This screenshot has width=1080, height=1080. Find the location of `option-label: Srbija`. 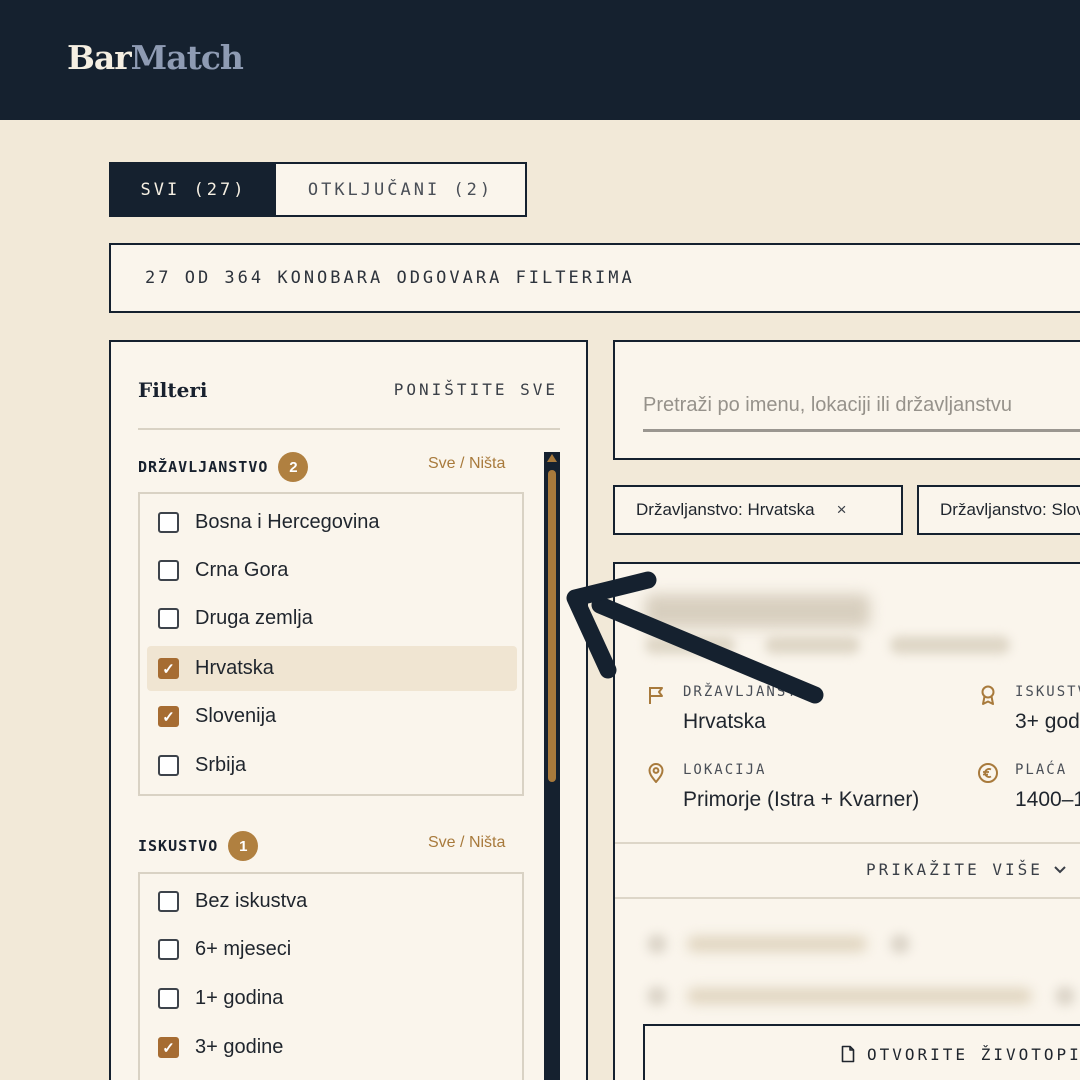

option-label: Srbija is located at coordinates (221, 765).